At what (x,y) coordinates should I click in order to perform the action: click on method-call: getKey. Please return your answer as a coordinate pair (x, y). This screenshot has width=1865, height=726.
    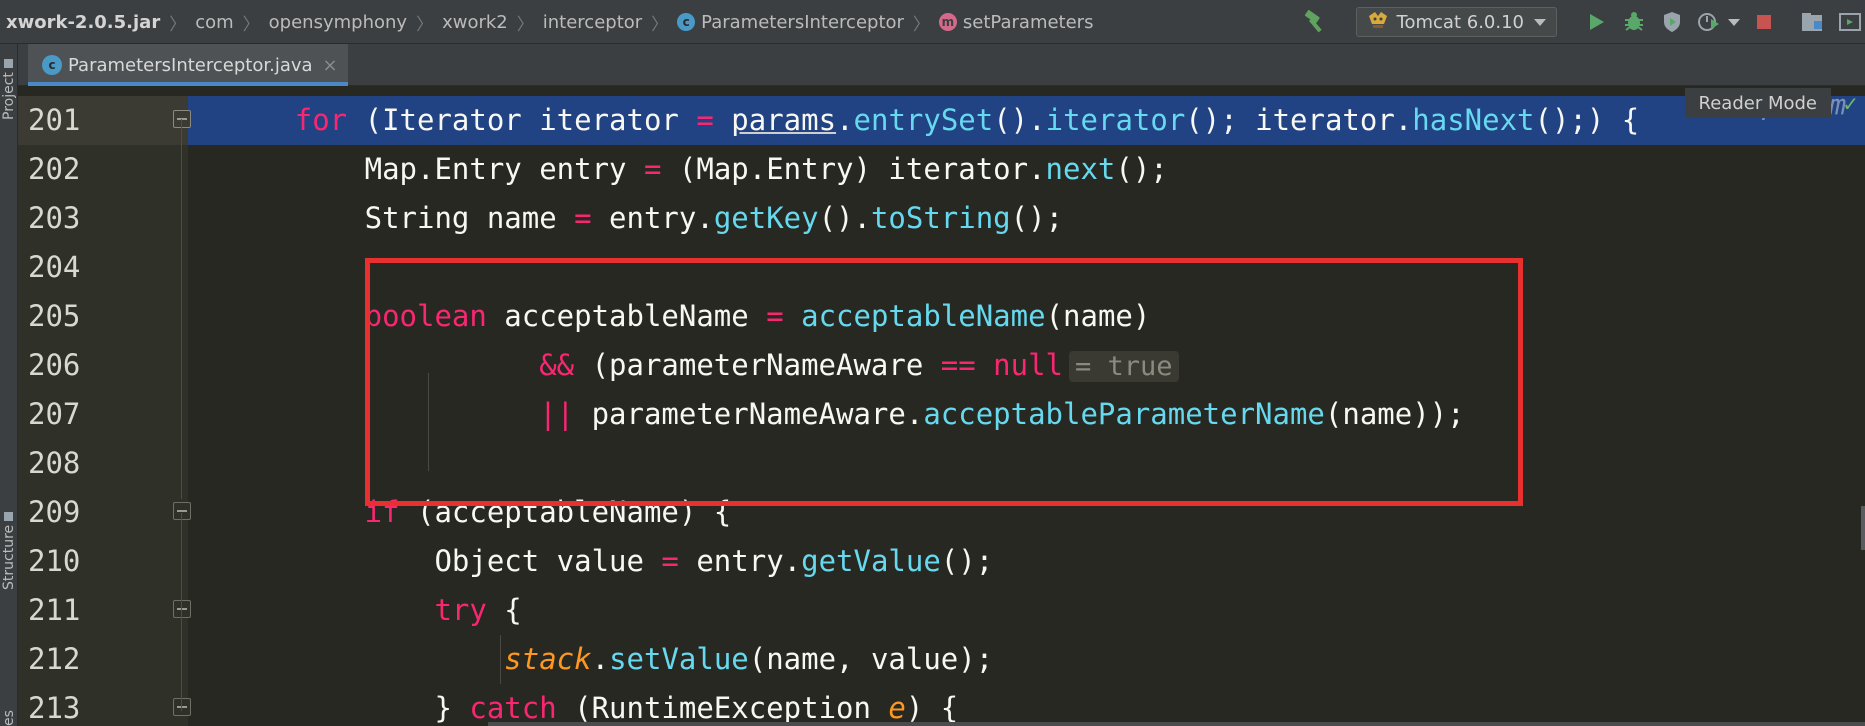
    Looking at the image, I should click on (766, 218).